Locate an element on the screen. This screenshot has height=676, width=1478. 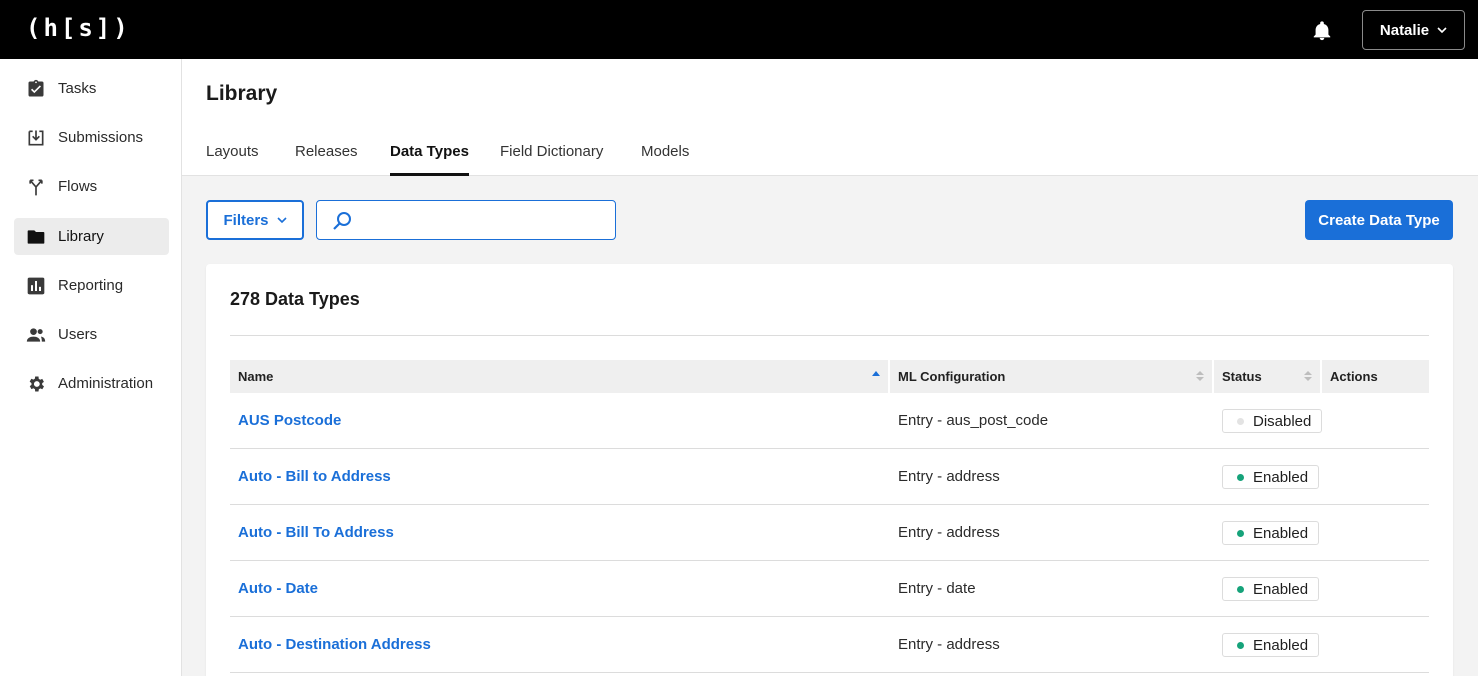
gear-icon is located at coordinates (36, 384).